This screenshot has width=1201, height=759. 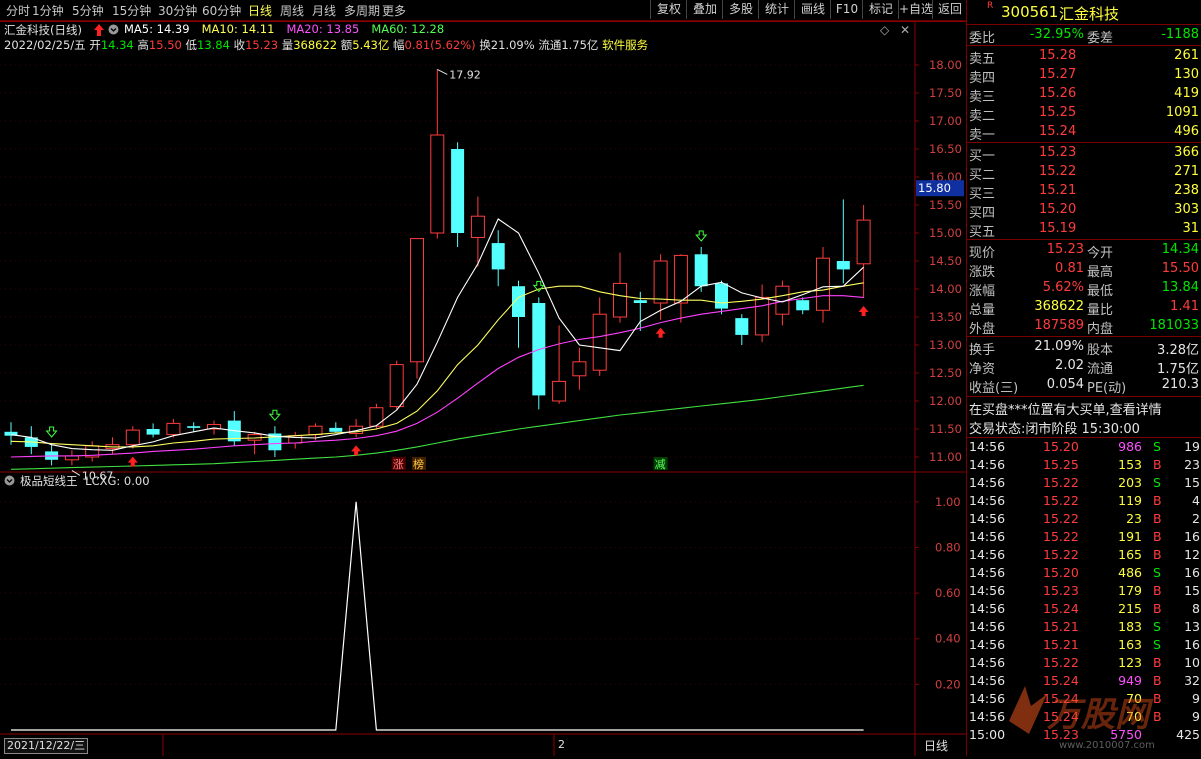 What do you see at coordinates (846, 9) in the screenshot?
I see `toolbar-button-5: F10` at bounding box center [846, 9].